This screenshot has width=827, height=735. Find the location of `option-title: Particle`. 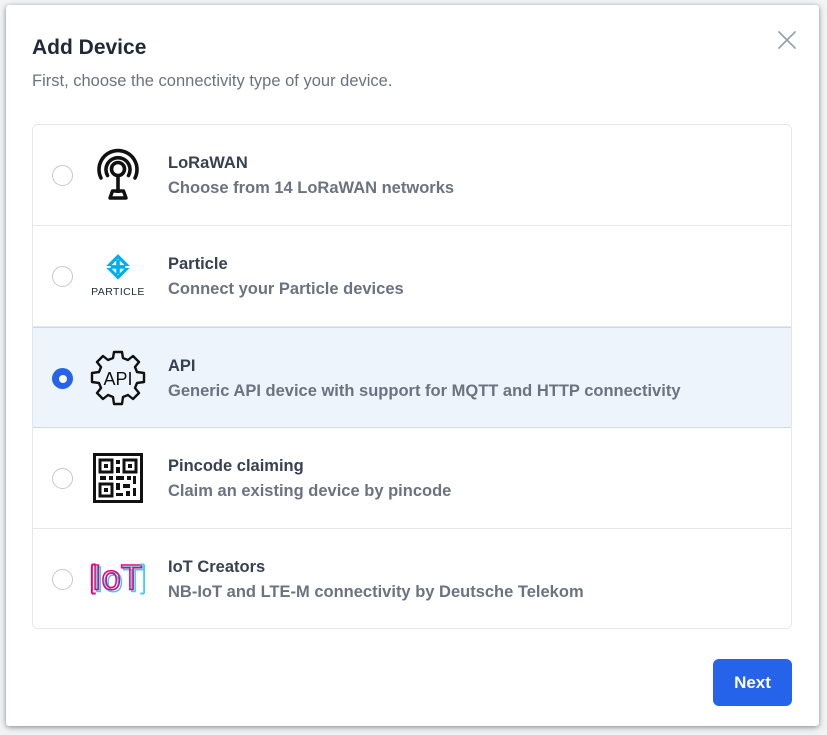

option-title: Particle is located at coordinates (198, 264).